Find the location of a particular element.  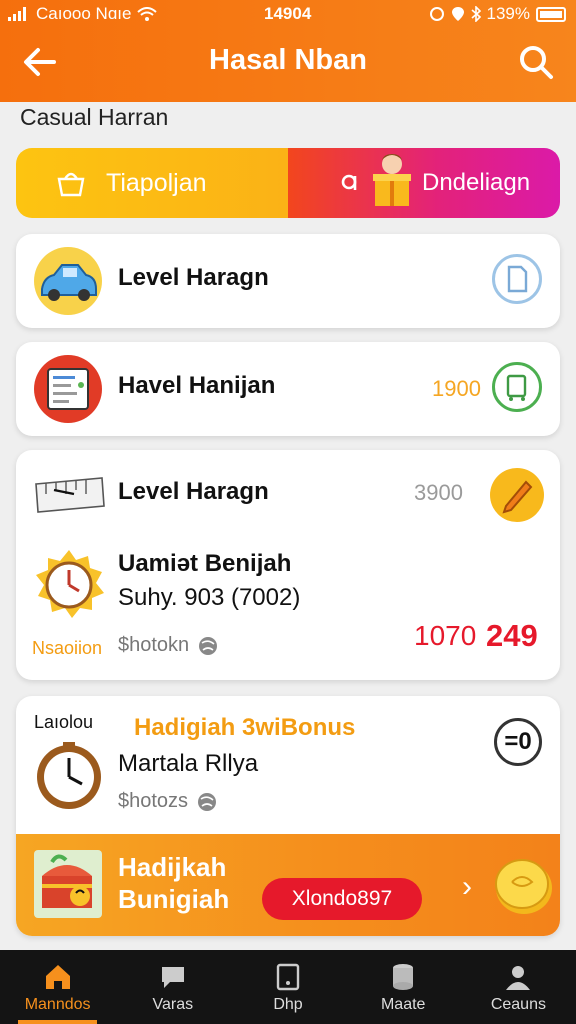

document-icon is located at coordinates (517, 279).